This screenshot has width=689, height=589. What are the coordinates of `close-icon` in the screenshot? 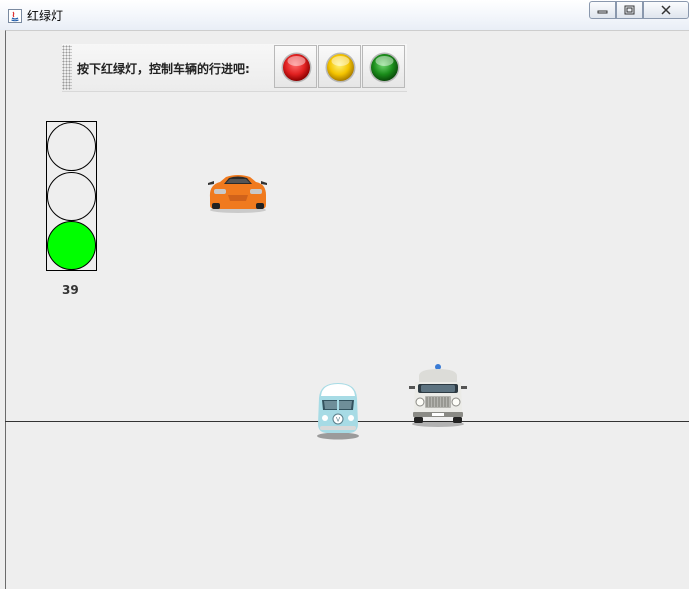 It's located at (666, 10).